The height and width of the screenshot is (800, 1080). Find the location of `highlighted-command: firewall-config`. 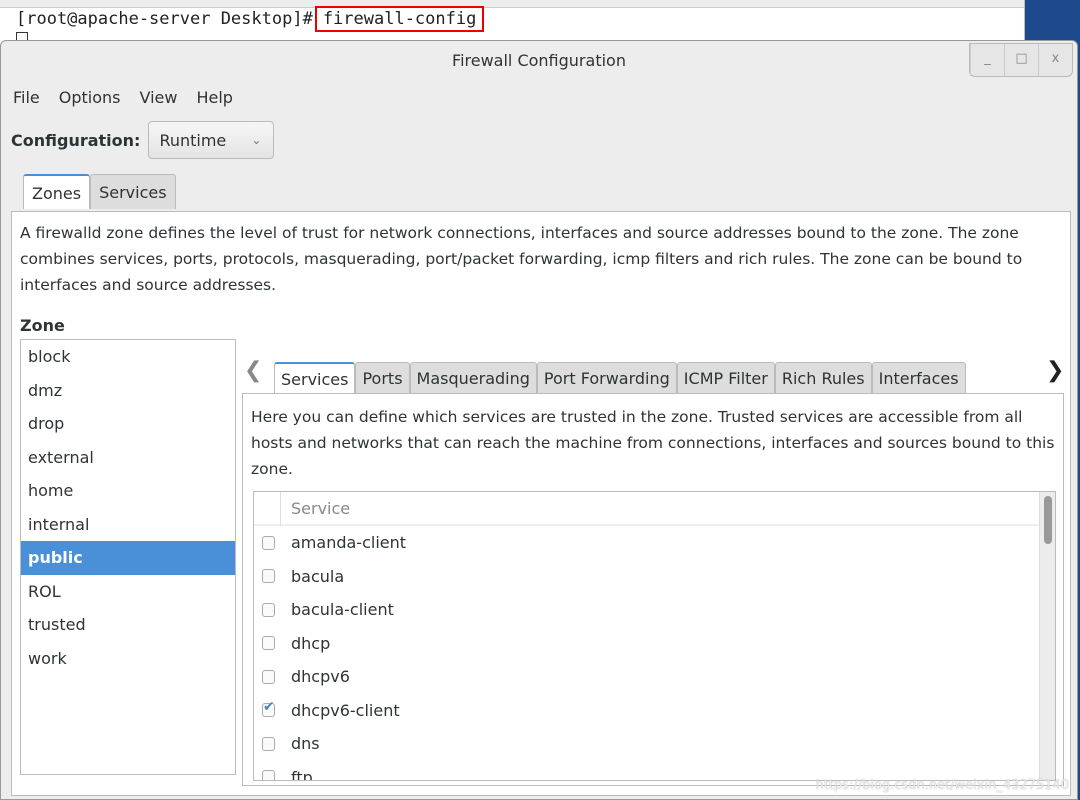

highlighted-command: firewall-config is located at coordinates (399, 19).